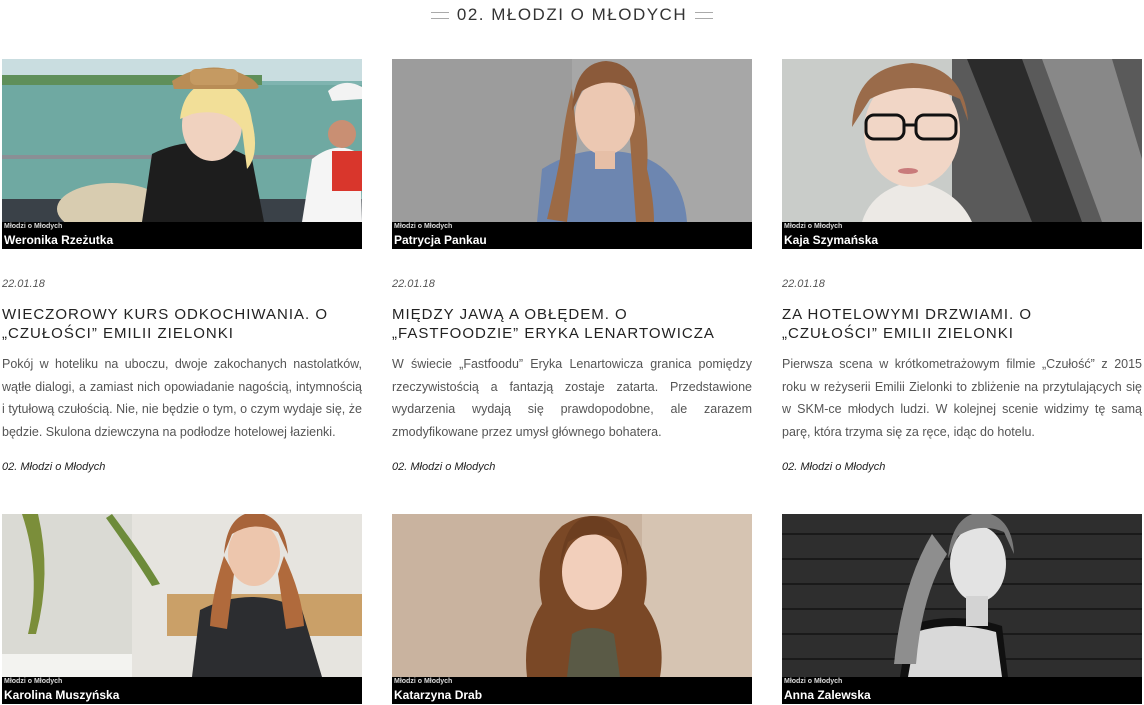 The width and height of the screenshot is (1144, 705). What do you see at coordinates (962, 235) in the screenshot?
I see `thumbnail-caption: Młodzi o Młodych Kaja Szymańska` at bounding box center [962, 235].